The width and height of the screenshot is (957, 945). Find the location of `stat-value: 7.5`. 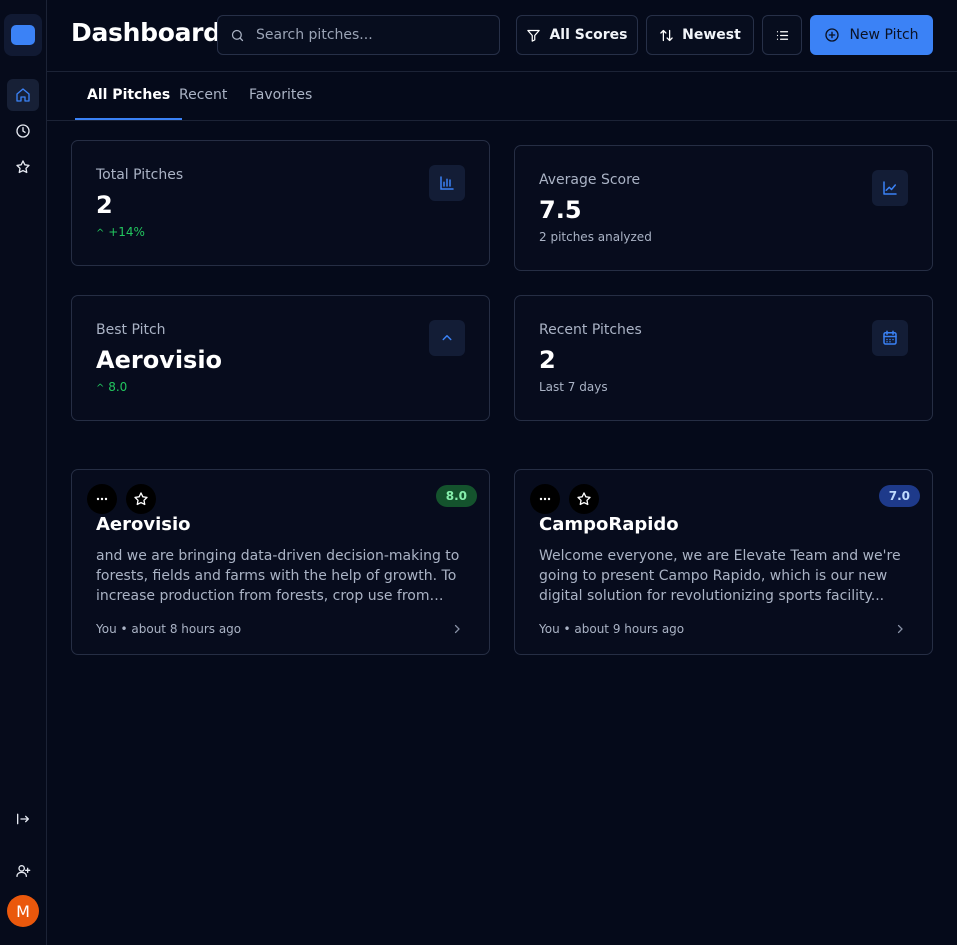

stat-value: 7.5 is located at coordinates (560, 210).